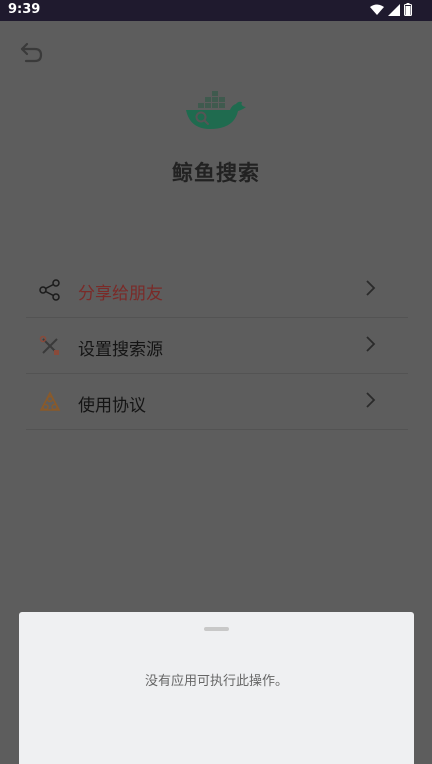 The width and height of the screenshot is (432, 764). What do you see at coordinates (216, 681) in the screenshot?
I see `sheet-message: 没有应用可执行此操作。` at bounding box center [216, 681].